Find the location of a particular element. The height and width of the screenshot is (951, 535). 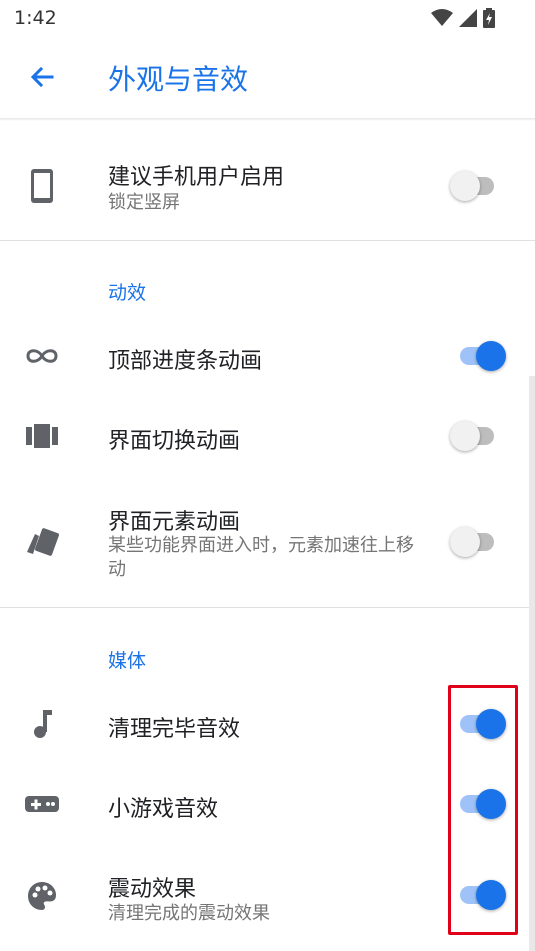

lock-portrait-switch is located at coordinates (478, 186).